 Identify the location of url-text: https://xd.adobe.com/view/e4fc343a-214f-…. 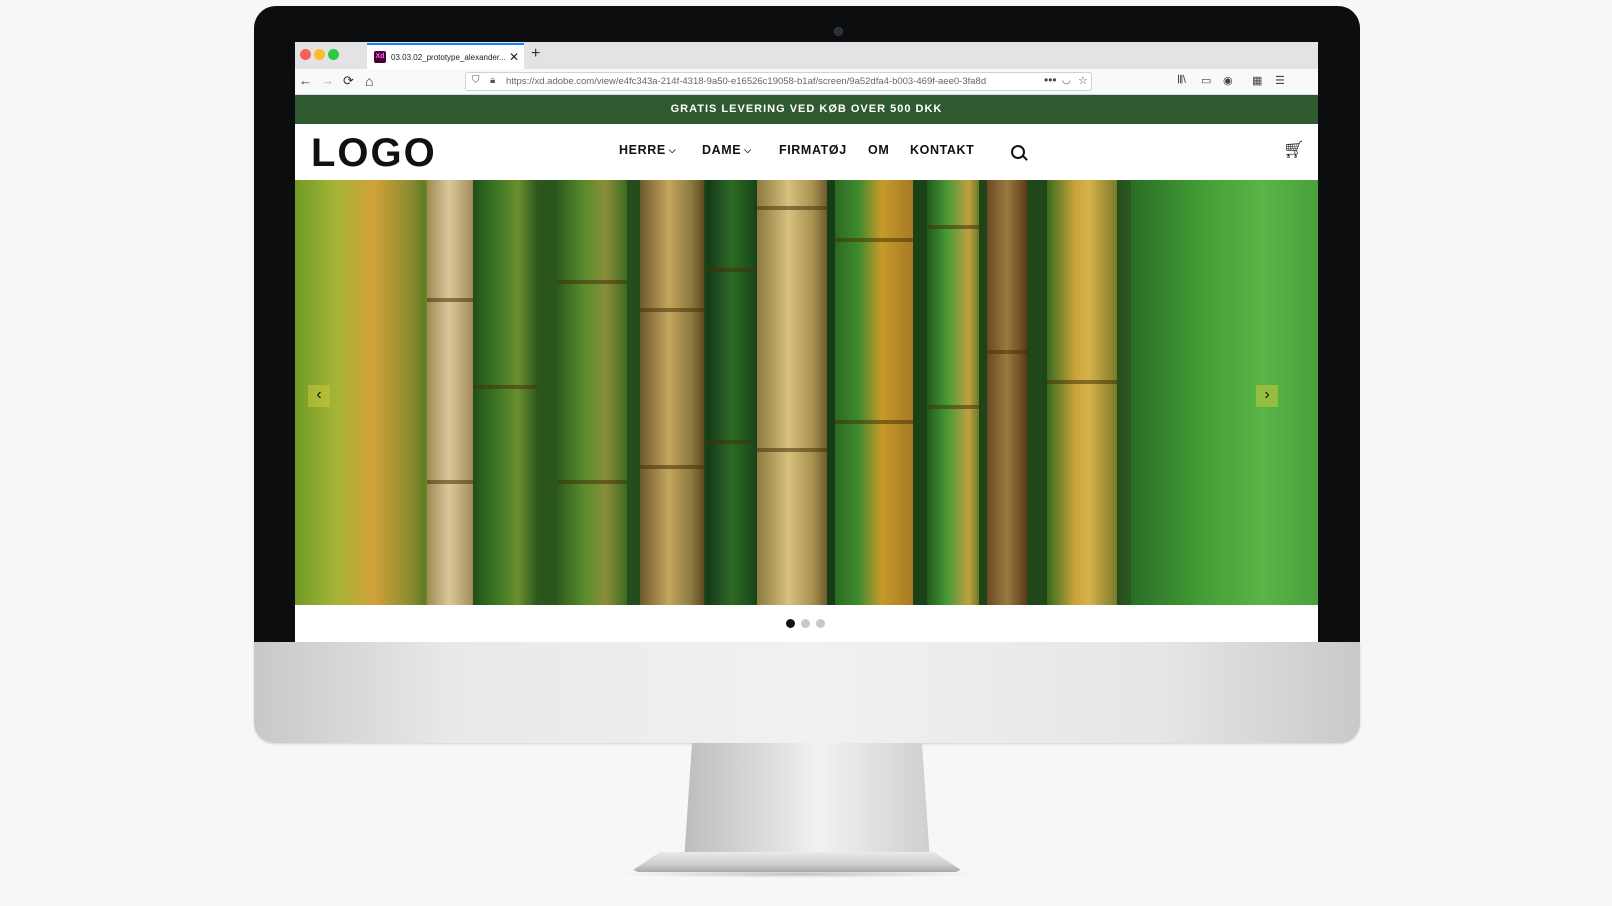
(776, 81).